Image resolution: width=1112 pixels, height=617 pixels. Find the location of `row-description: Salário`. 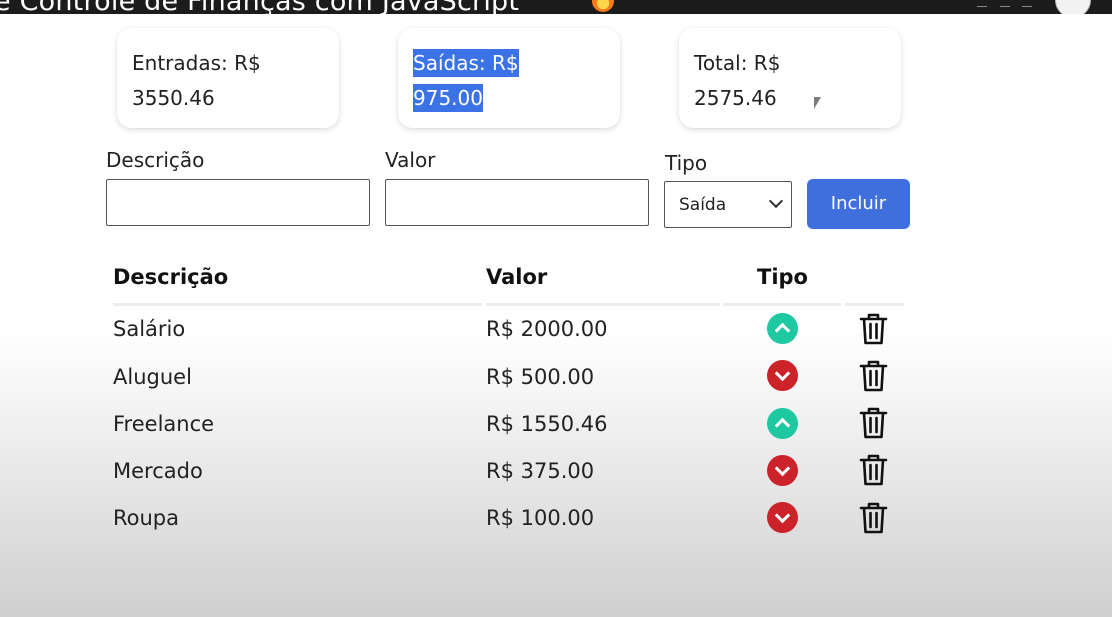

row-description: Salário is located at coordinates (149, 329).